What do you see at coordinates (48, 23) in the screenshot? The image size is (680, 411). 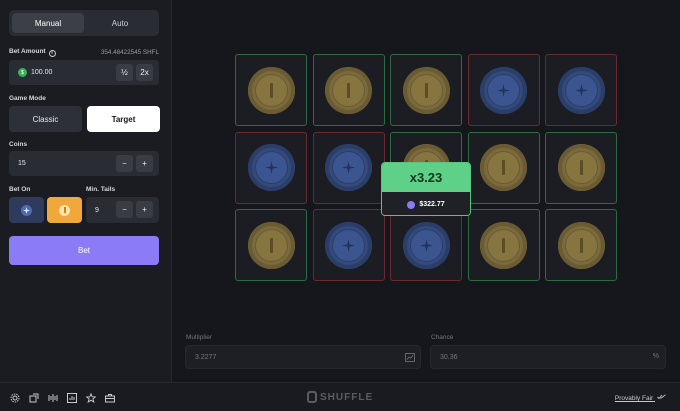 I see `tab-manual: Manual` at bounding box center [48, 23].